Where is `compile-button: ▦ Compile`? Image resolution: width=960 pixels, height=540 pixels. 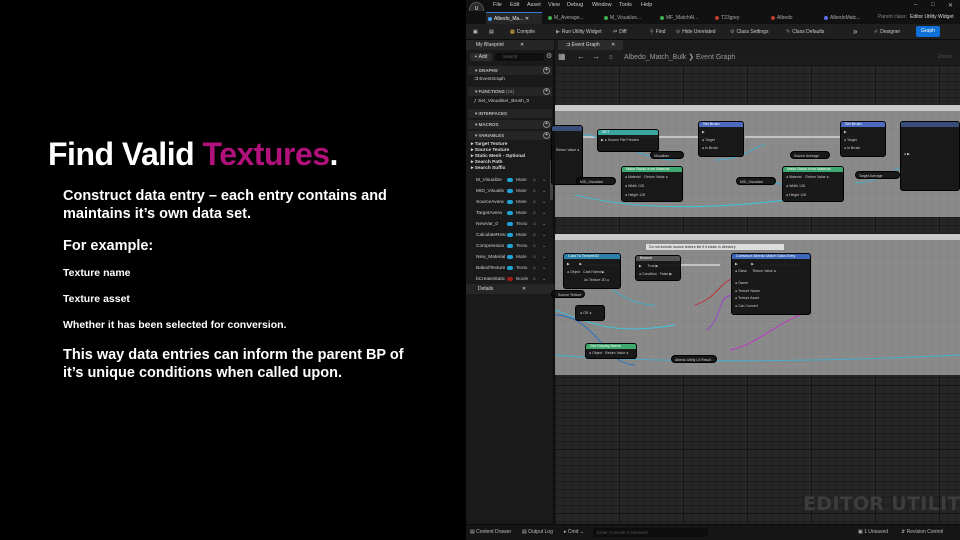
compile-button: ▦ Compile is located at coordinates (522, 32).